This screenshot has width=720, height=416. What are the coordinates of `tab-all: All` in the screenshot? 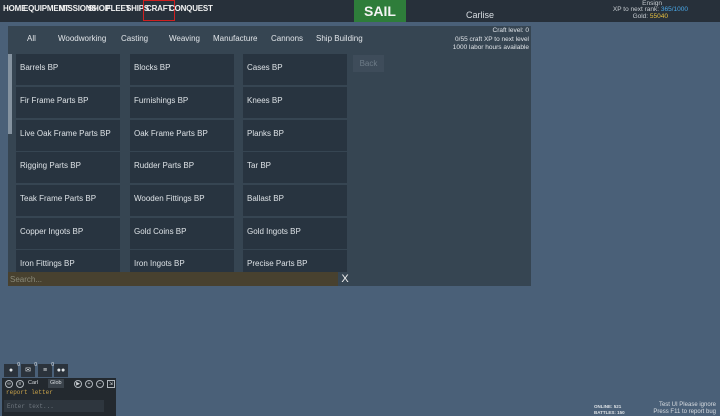 It's located at (31, 38).